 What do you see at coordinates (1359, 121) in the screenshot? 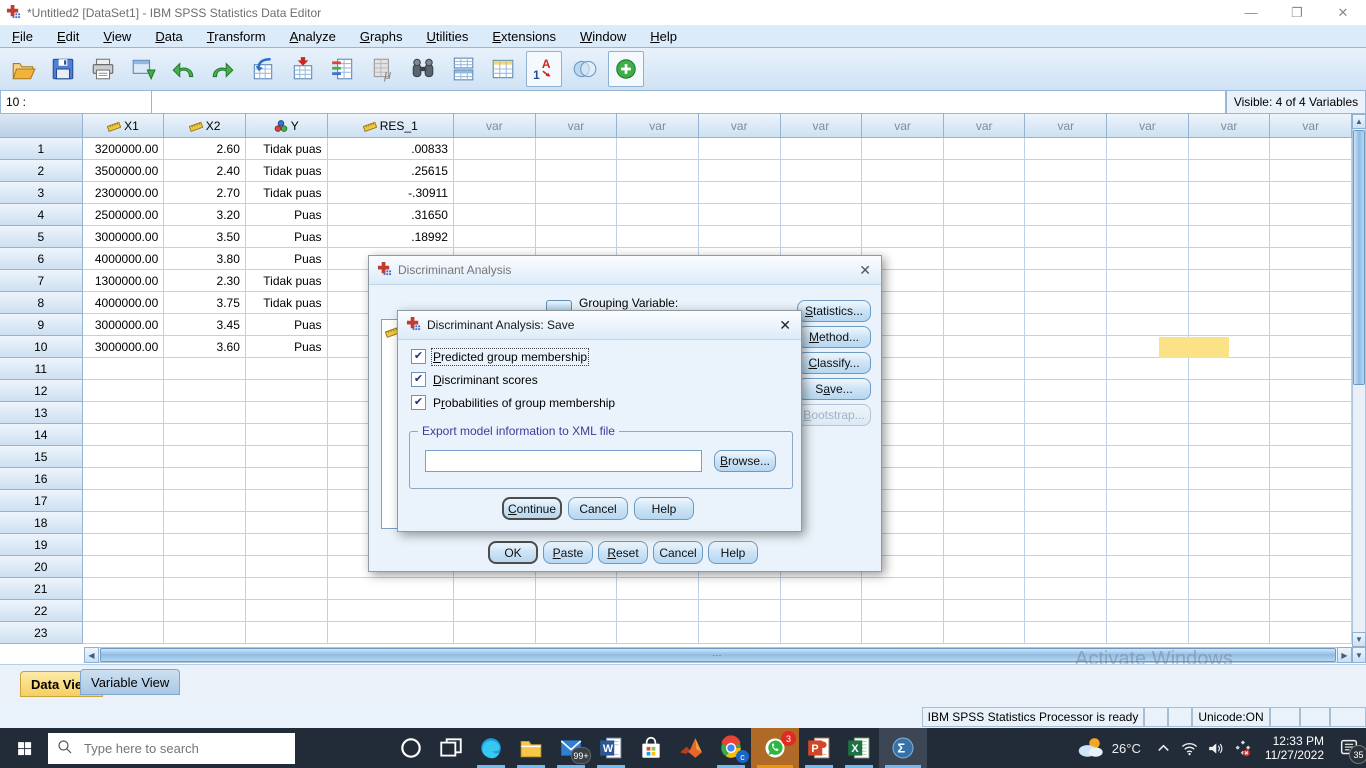
I see `scroll-up-button: ▲` at bounding box center [1359, 121].